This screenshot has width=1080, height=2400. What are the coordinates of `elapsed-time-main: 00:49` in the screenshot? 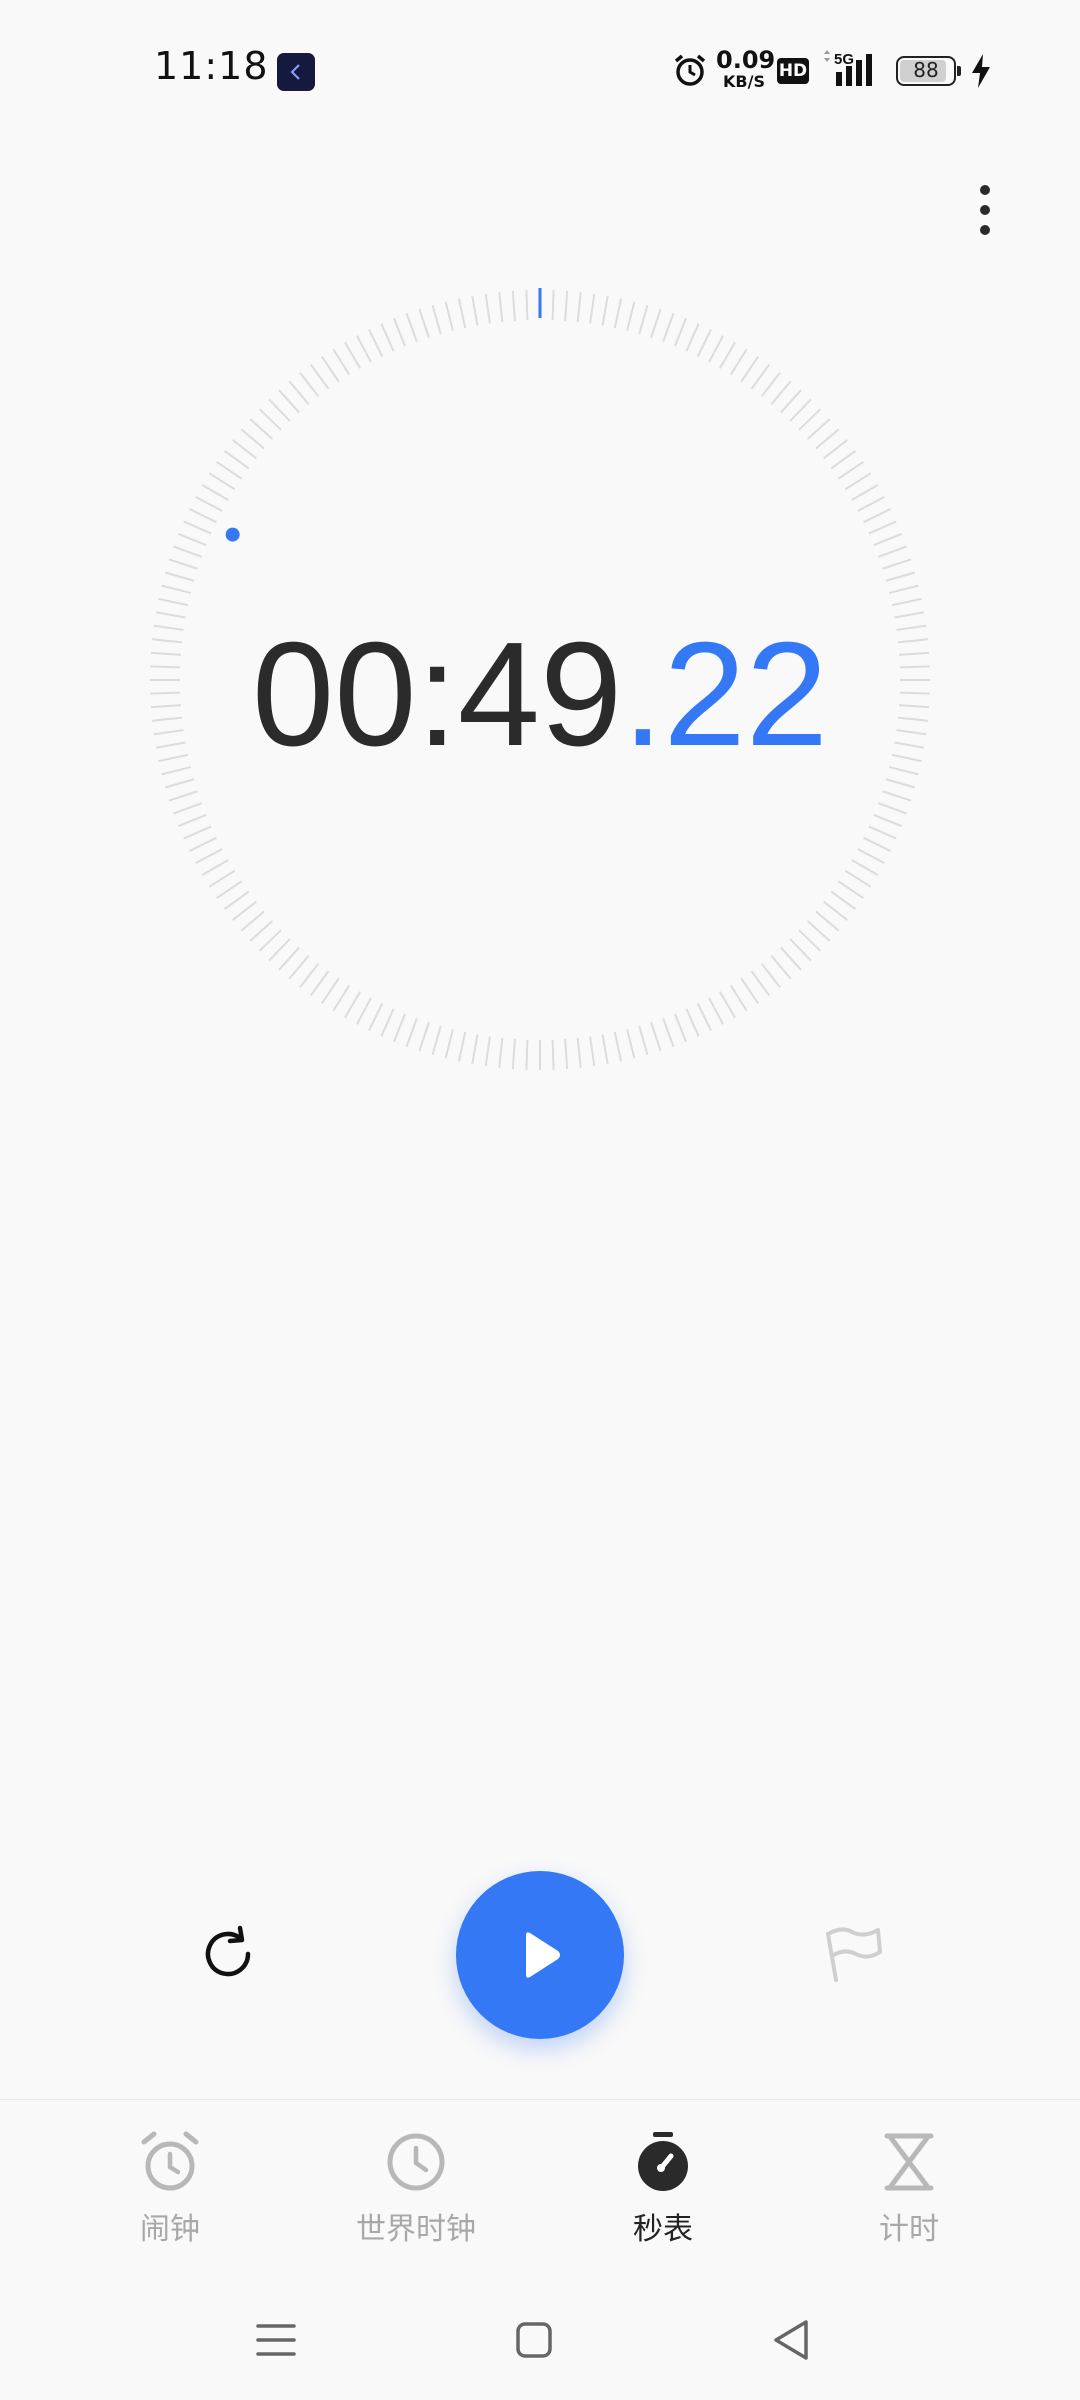 It's located at (437, 694).